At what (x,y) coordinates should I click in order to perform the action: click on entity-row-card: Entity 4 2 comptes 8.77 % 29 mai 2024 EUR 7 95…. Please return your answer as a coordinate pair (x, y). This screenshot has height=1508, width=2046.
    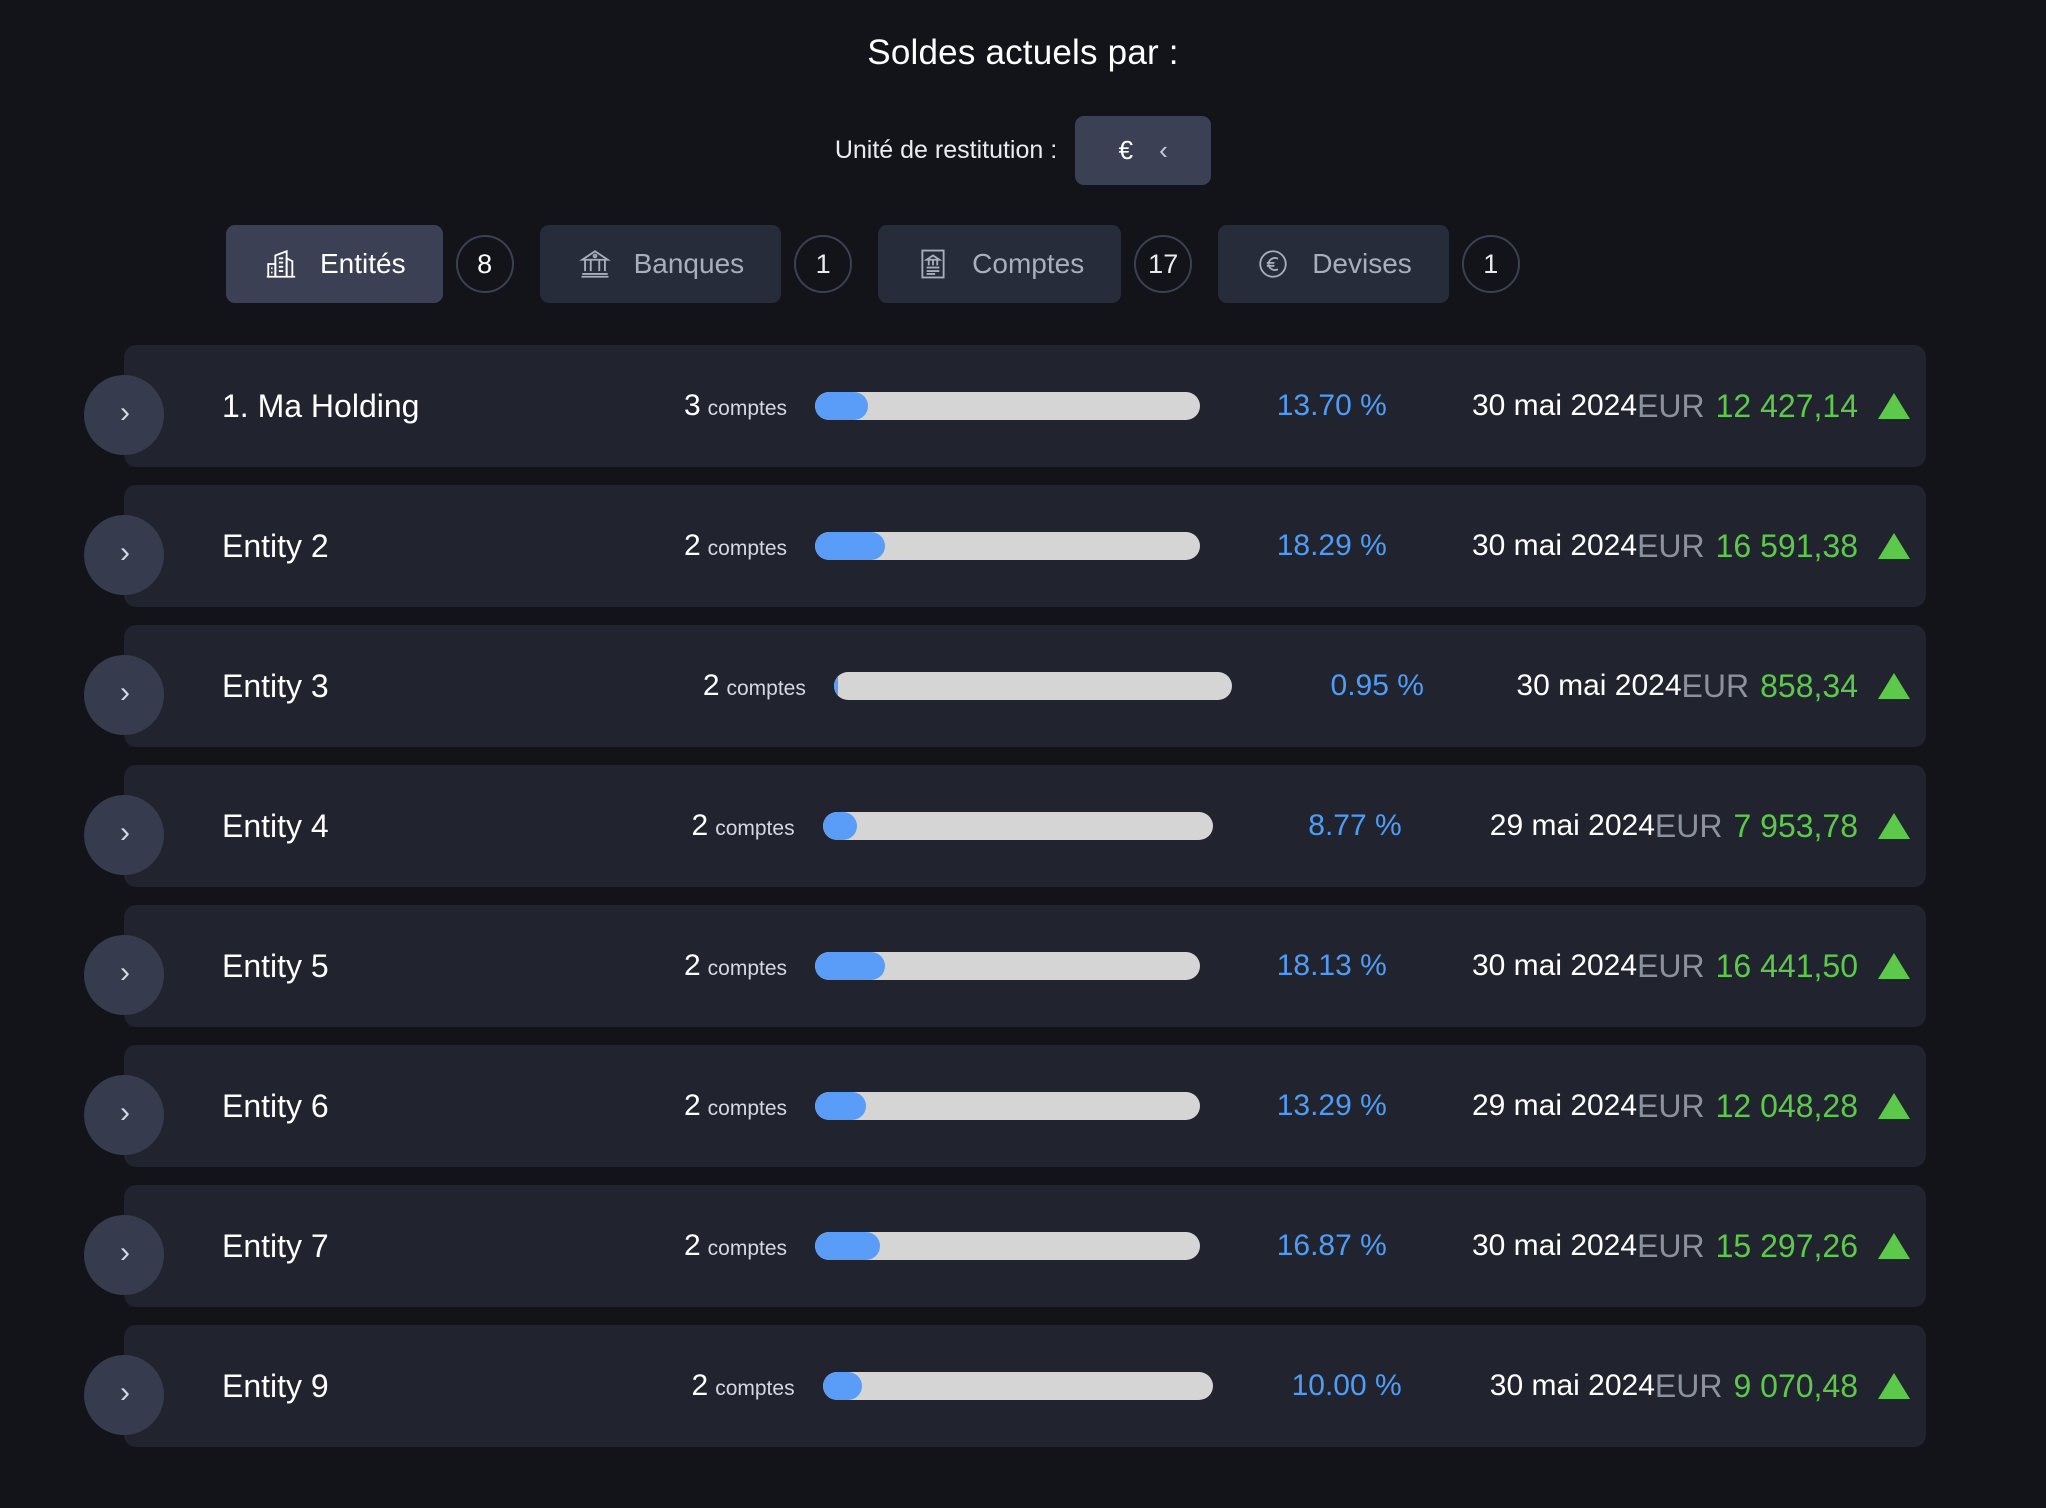
    Looking at the image, I should click on (1025, 826).